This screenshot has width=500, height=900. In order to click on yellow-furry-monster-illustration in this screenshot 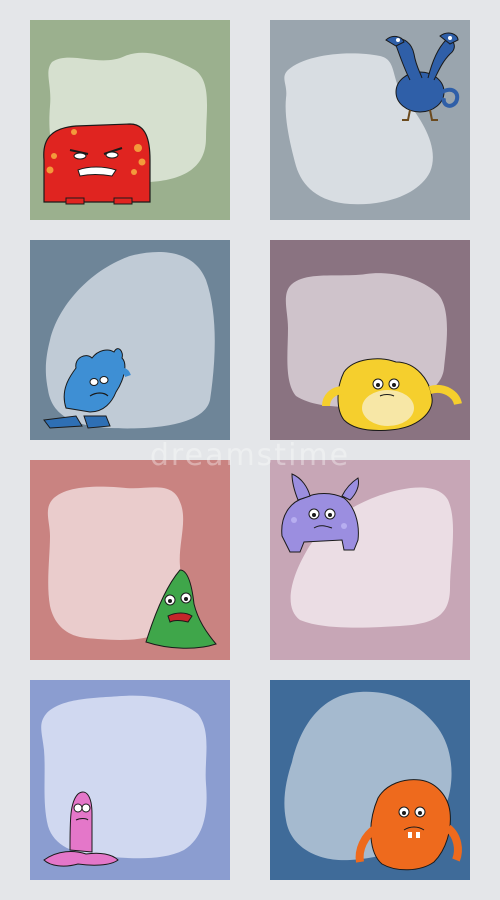, I will do `click(370, 340)`.